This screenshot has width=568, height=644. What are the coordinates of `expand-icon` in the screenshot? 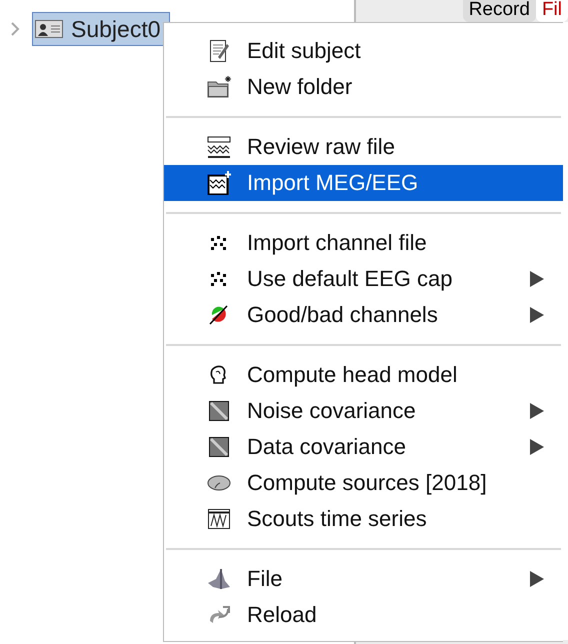 It's located at (15, 29).